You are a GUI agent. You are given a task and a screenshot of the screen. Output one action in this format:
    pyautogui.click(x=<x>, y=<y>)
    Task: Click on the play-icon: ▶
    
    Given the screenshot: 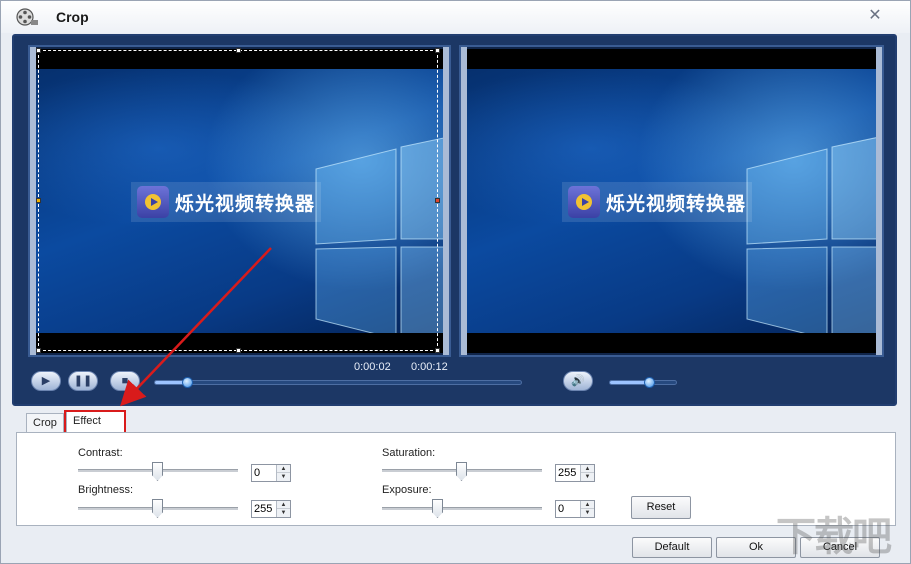 What is the action you would take?
    pyautogui.click(x=46, y=381)
    